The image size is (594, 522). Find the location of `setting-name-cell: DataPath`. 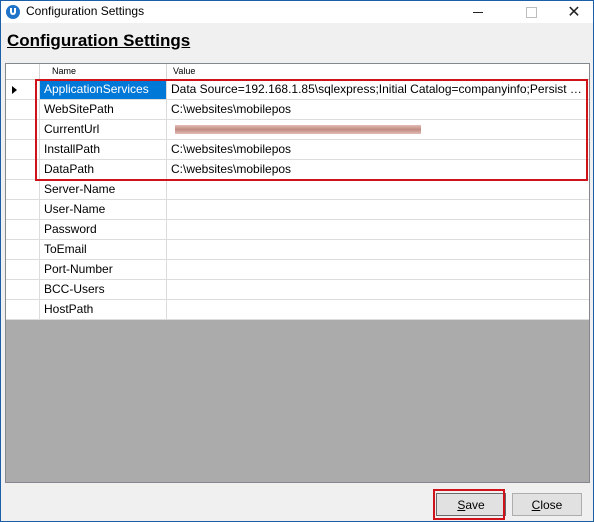

setting-name-cell: DataPath is located at coordinates (103, 169).